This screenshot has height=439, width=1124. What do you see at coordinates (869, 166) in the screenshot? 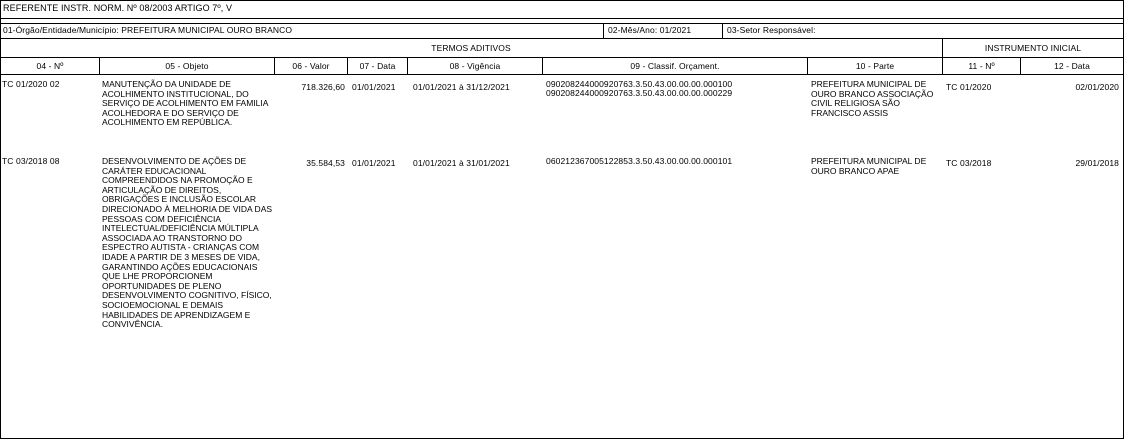
I see `cell-parte: PREFEITURA MUNICIPAL DE OURO BRANCO APAE` at bounding box center [869, 166].